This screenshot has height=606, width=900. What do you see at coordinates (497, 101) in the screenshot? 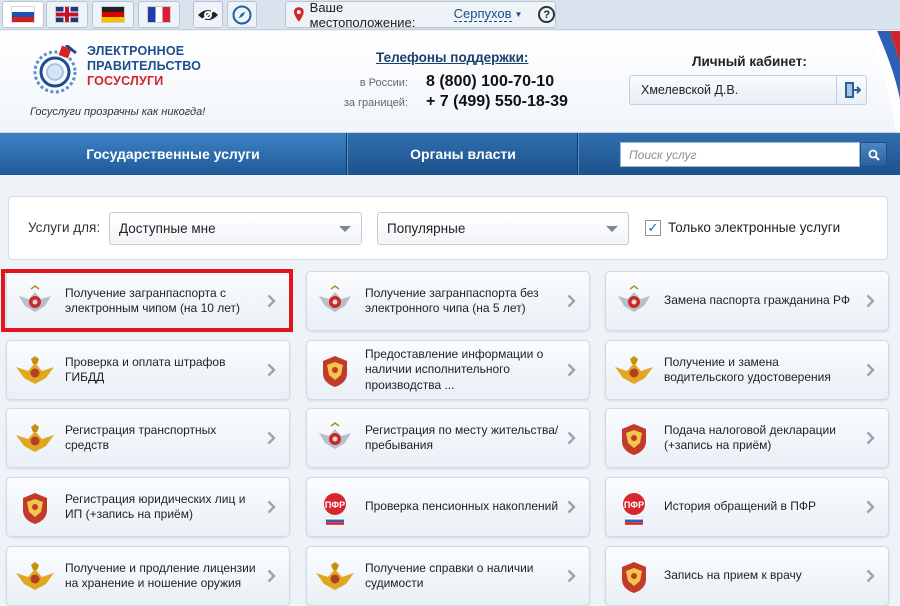
I see `phone-abroad-number: + 7 (499) 550-18-39` at bounding box center [497, 101].